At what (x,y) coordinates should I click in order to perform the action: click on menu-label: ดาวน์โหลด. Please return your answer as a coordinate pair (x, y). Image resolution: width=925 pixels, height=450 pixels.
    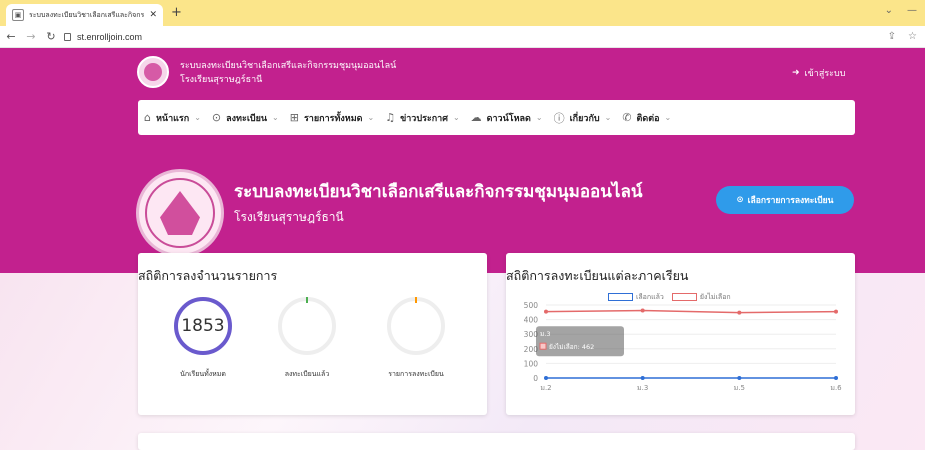
    Looking at the image, I should click on (508, 118).